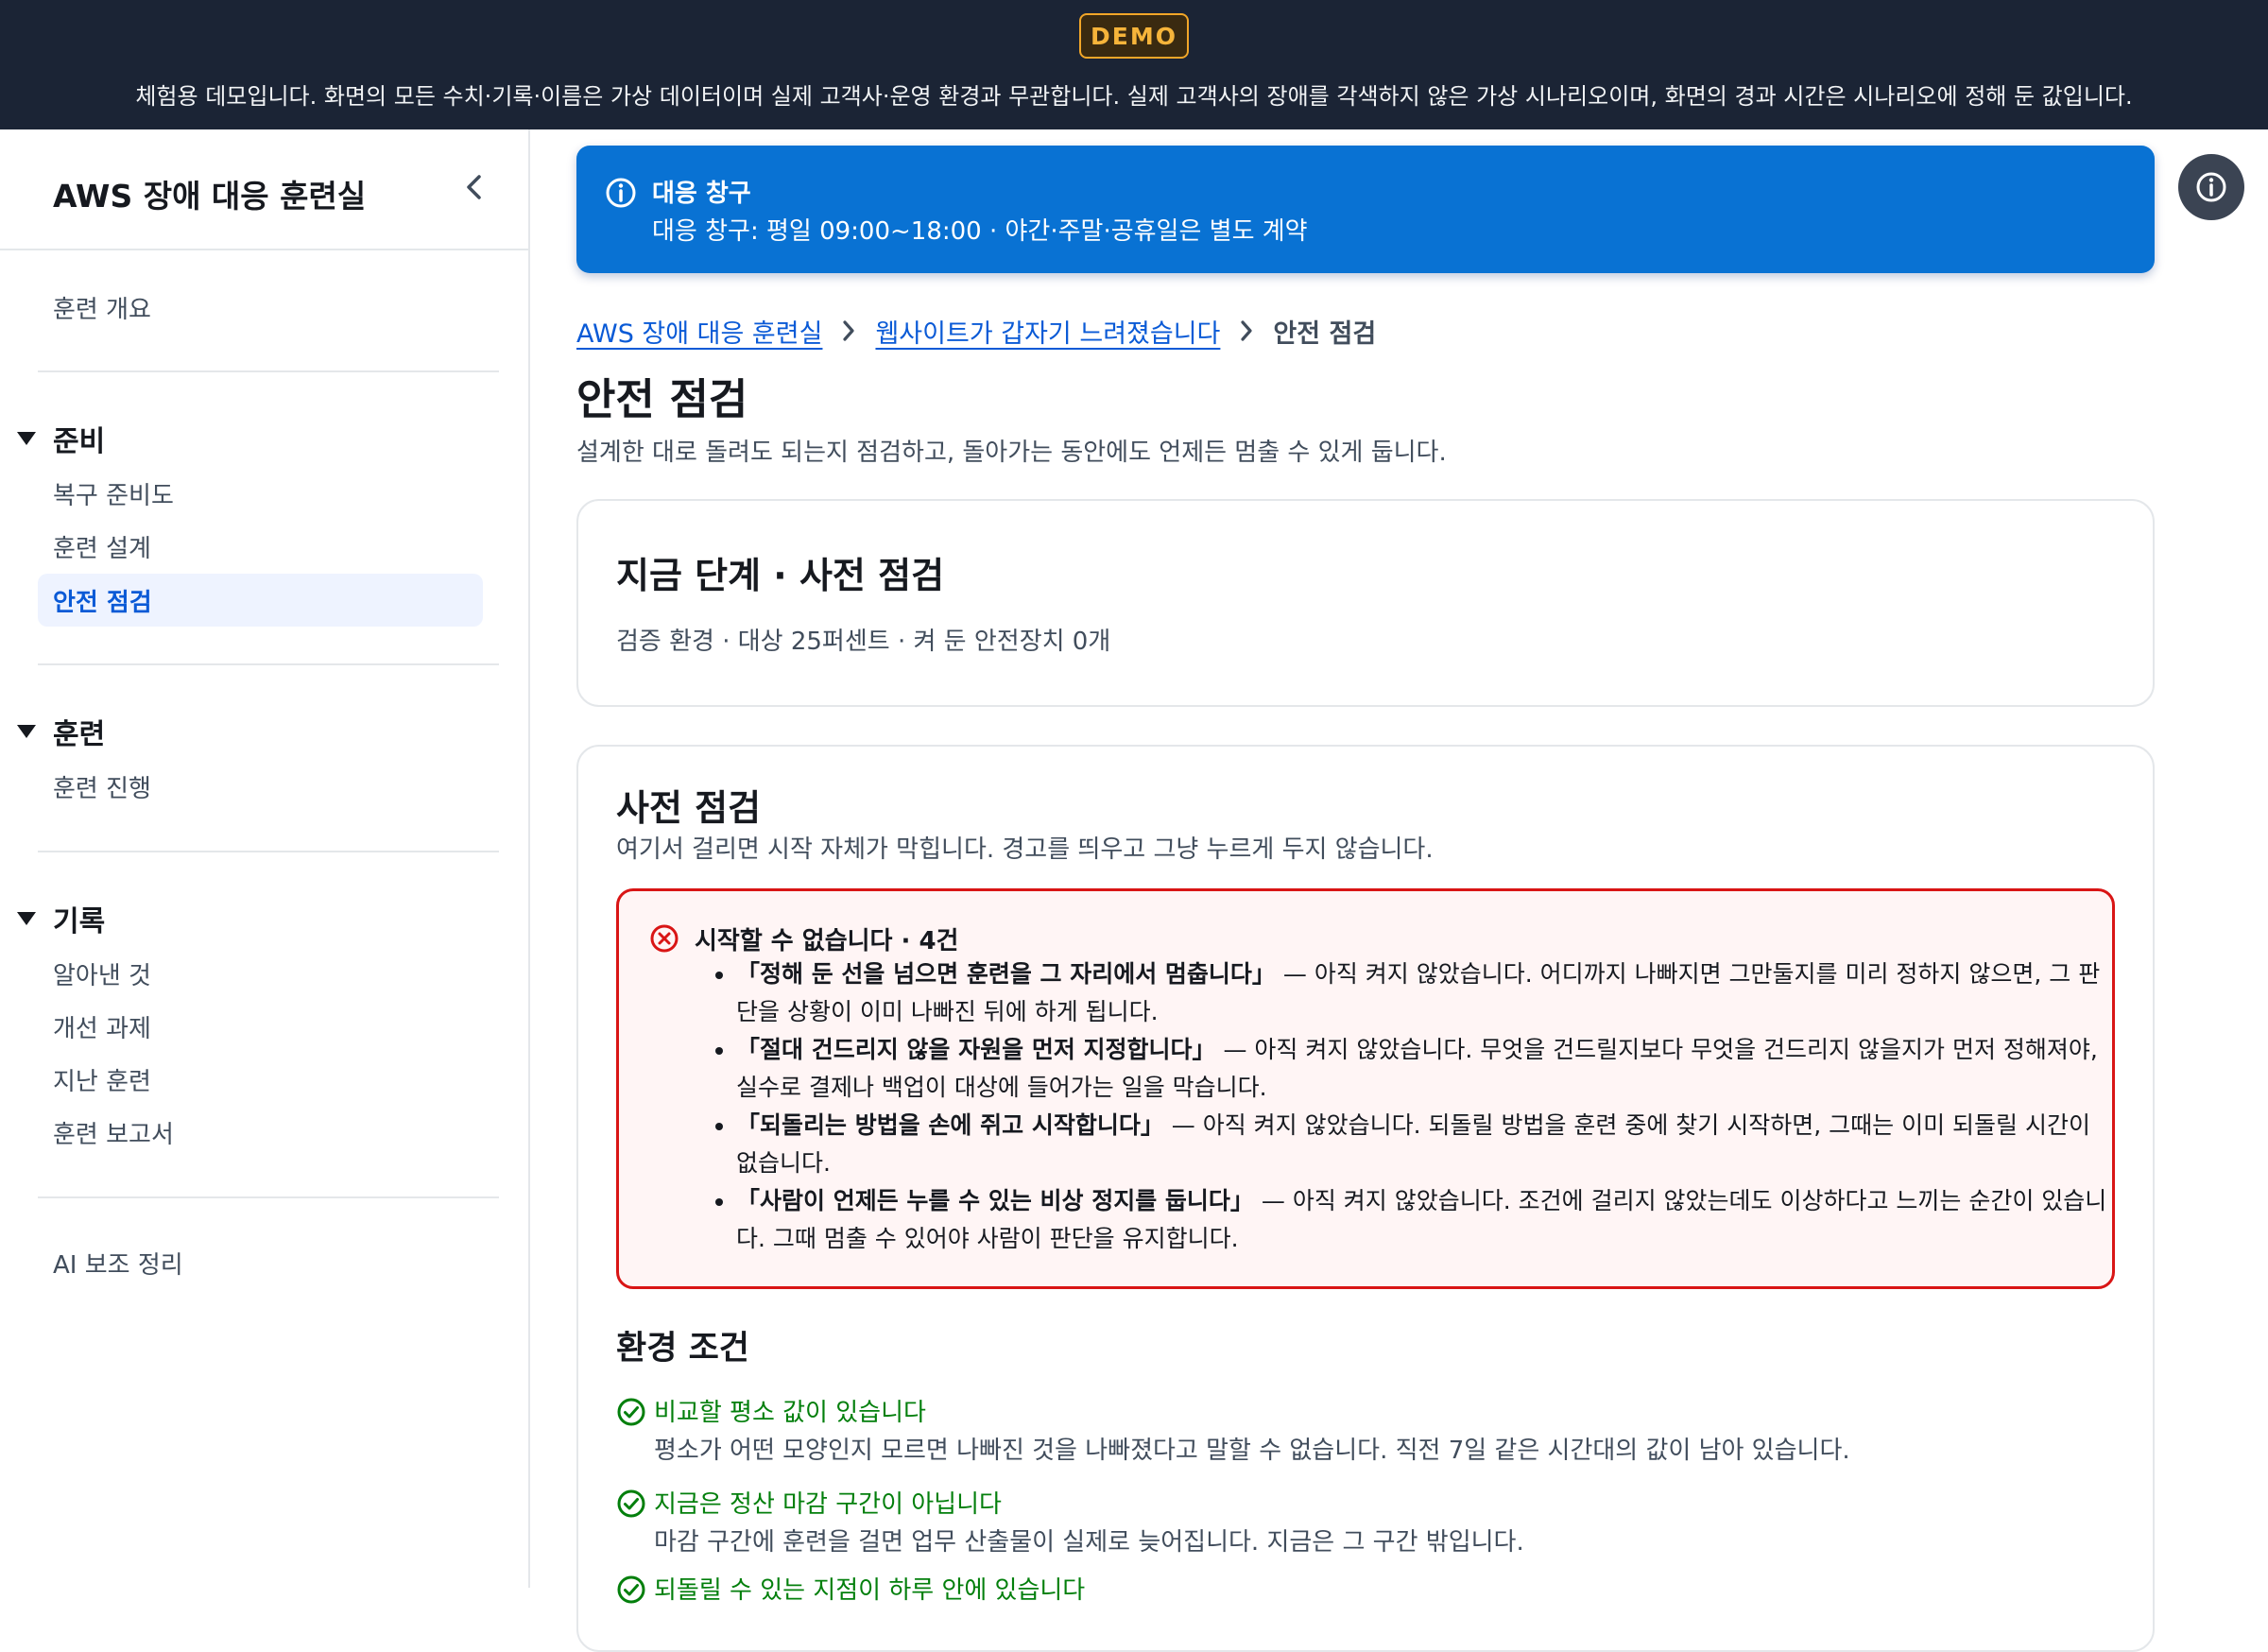 The height and width of the screenshot is (1652, 2268). What do you see at coordinates (1006, 974) in the screenshot?
I see `blocker-item-name: 「정해 둔 선을 넘으면 훈련을 그 자리에서 멈춥니다」` at bounding box center [1006, 974].